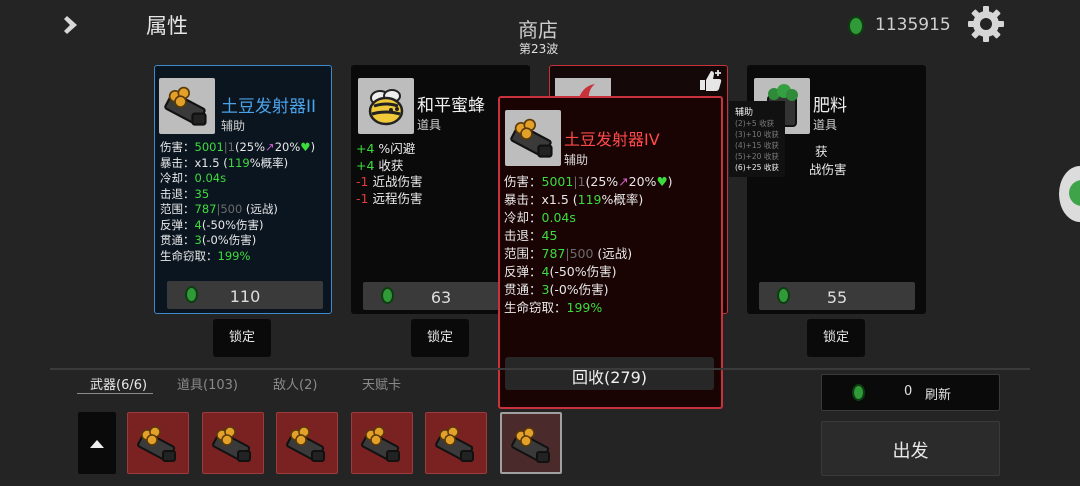 The image size is (1080, 486). I want to click on stat-row: 伤害：5001|1(25%↗20%♥), so click(237, 148).